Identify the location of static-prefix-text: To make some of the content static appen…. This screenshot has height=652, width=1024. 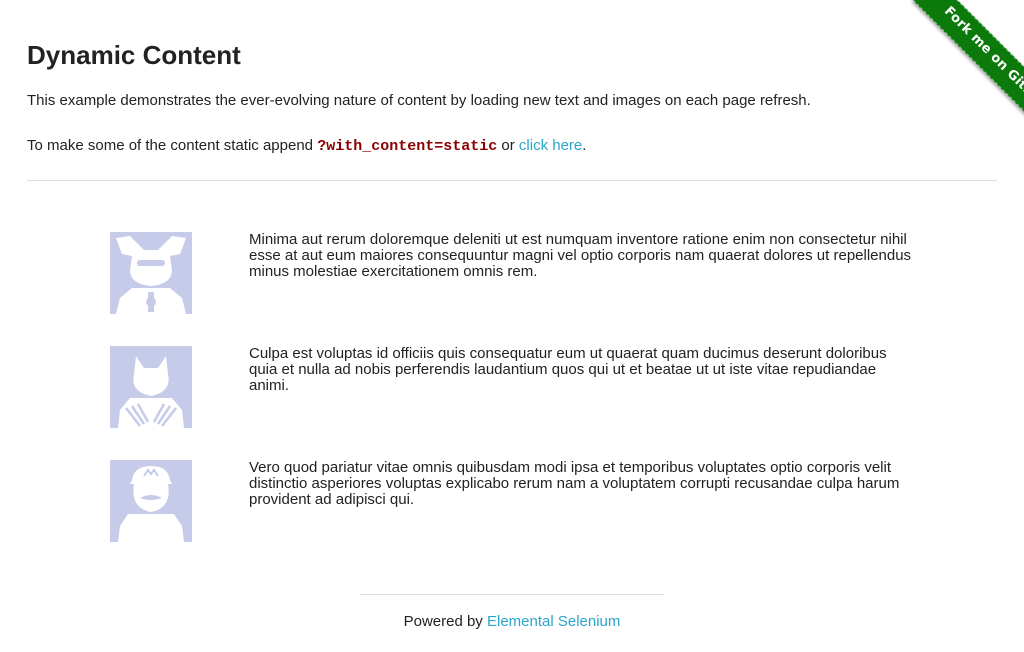
(170, 145).